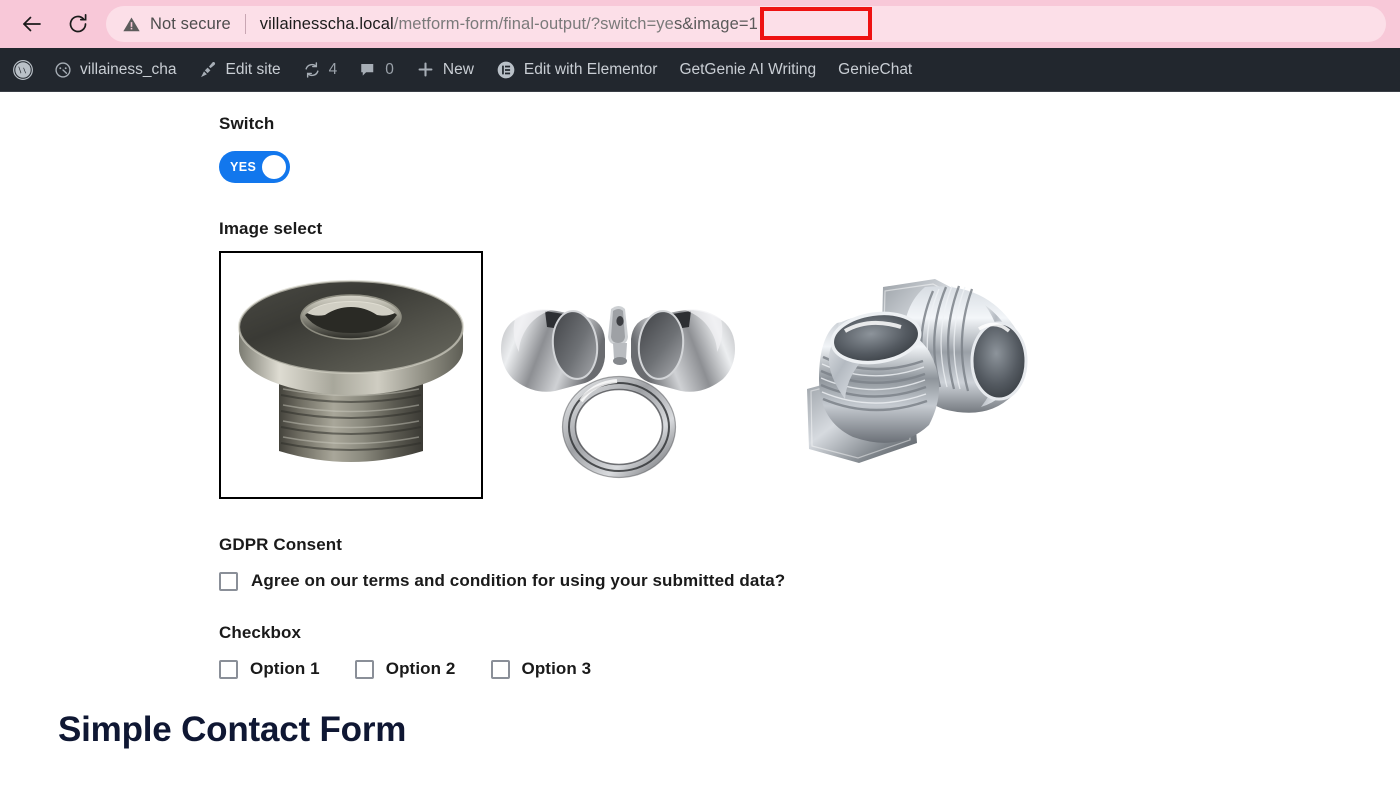 The image size is (1400, 800). I want to click on checkbox-option-1-label: Option 1, so click(285, 668).